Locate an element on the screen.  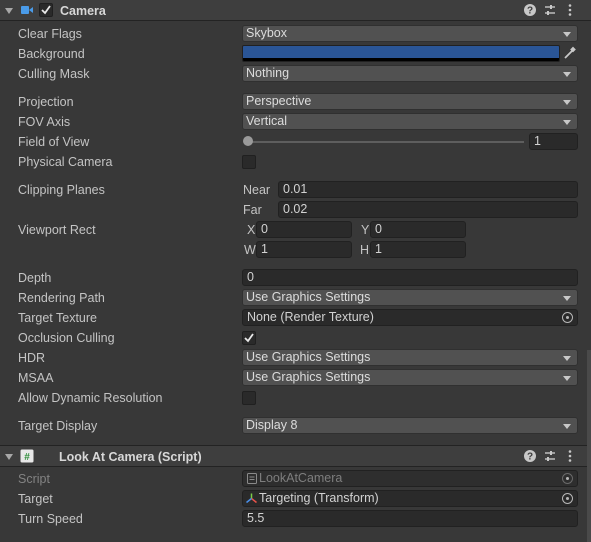
physical-camera-label: Physical Camera is located at coordinates (65, 162).